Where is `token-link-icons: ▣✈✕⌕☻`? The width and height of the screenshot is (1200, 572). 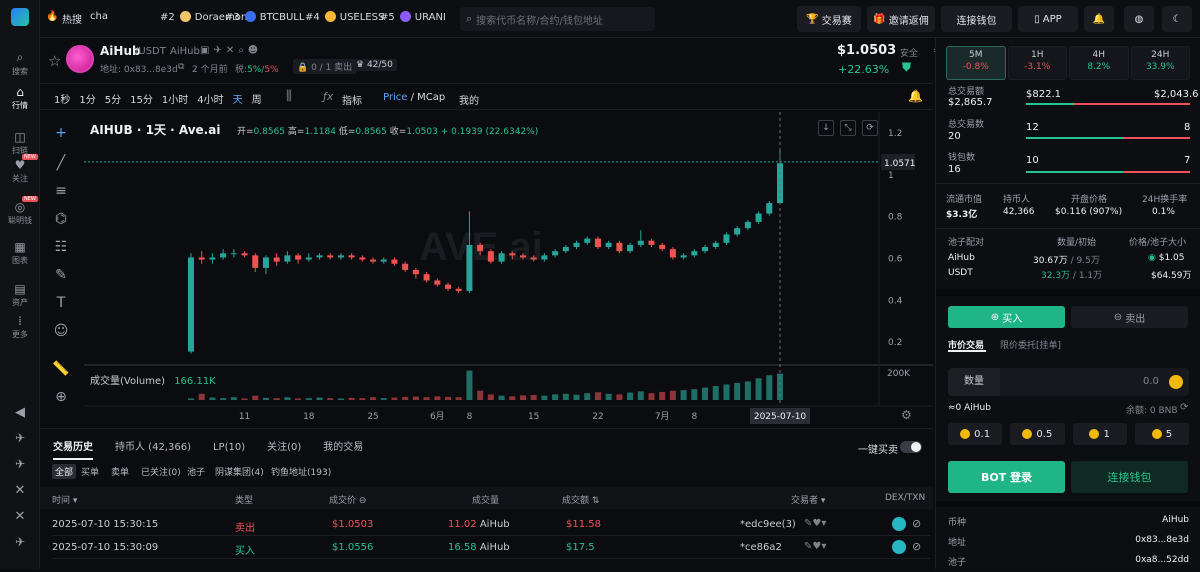 token-link-icons: ▣✈✕⌕☻ is located at coordinates (231, 50).